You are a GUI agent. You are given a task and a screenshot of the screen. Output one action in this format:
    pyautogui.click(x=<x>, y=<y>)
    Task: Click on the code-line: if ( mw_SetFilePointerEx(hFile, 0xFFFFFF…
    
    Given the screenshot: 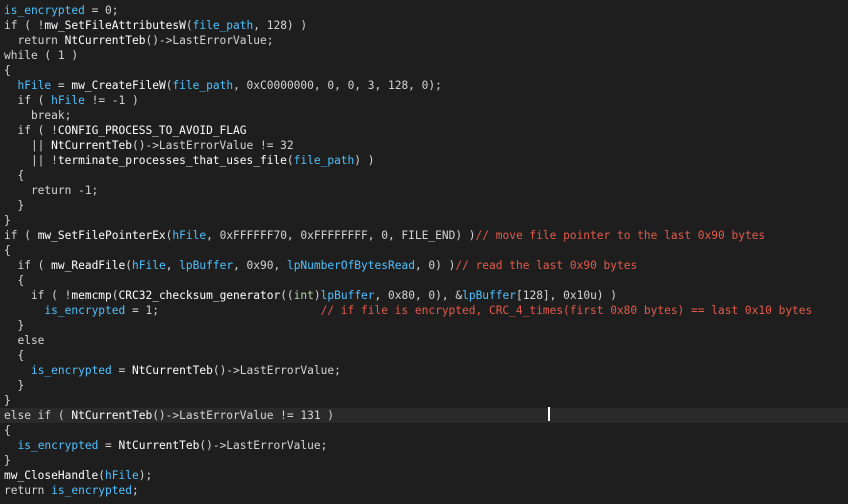 What is the action you would take?
    pyautogui.click(x=384, y=235)
    